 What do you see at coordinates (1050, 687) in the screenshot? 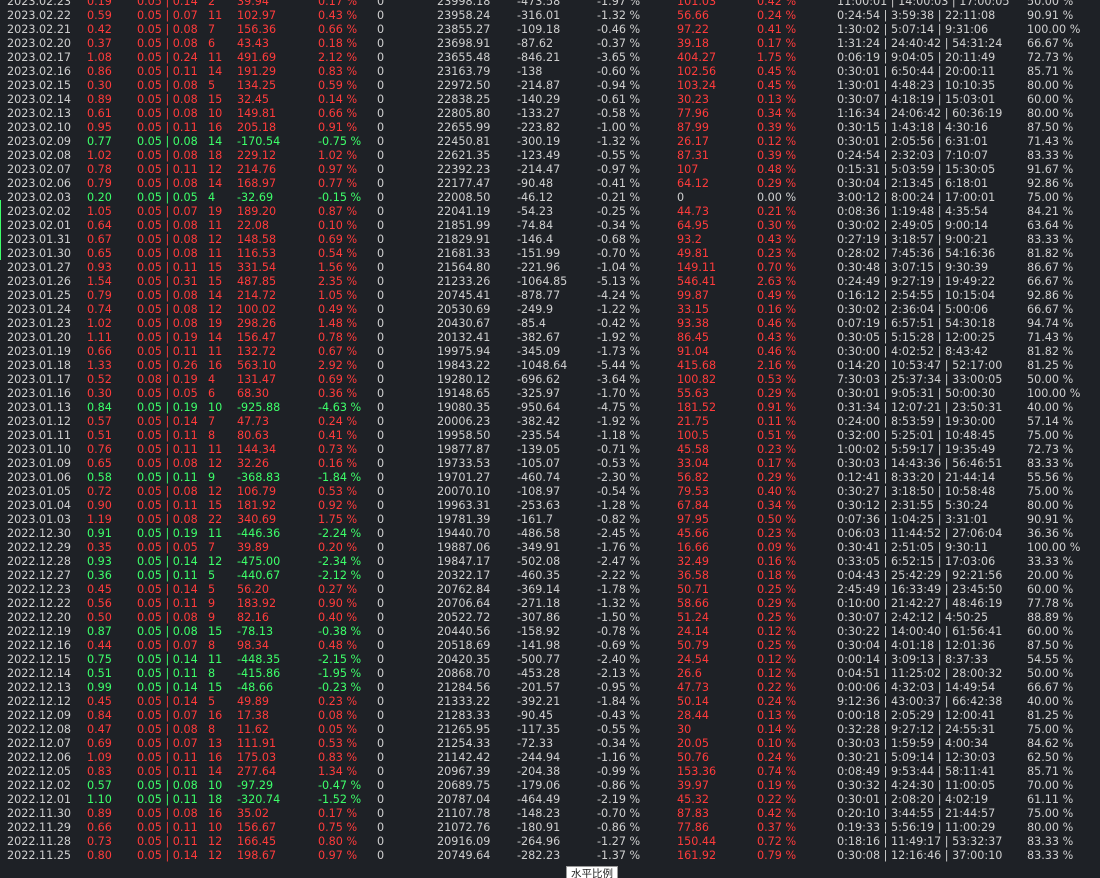
I see `cell-ratio: 66.67 %` at bounding box center [1050, 687].